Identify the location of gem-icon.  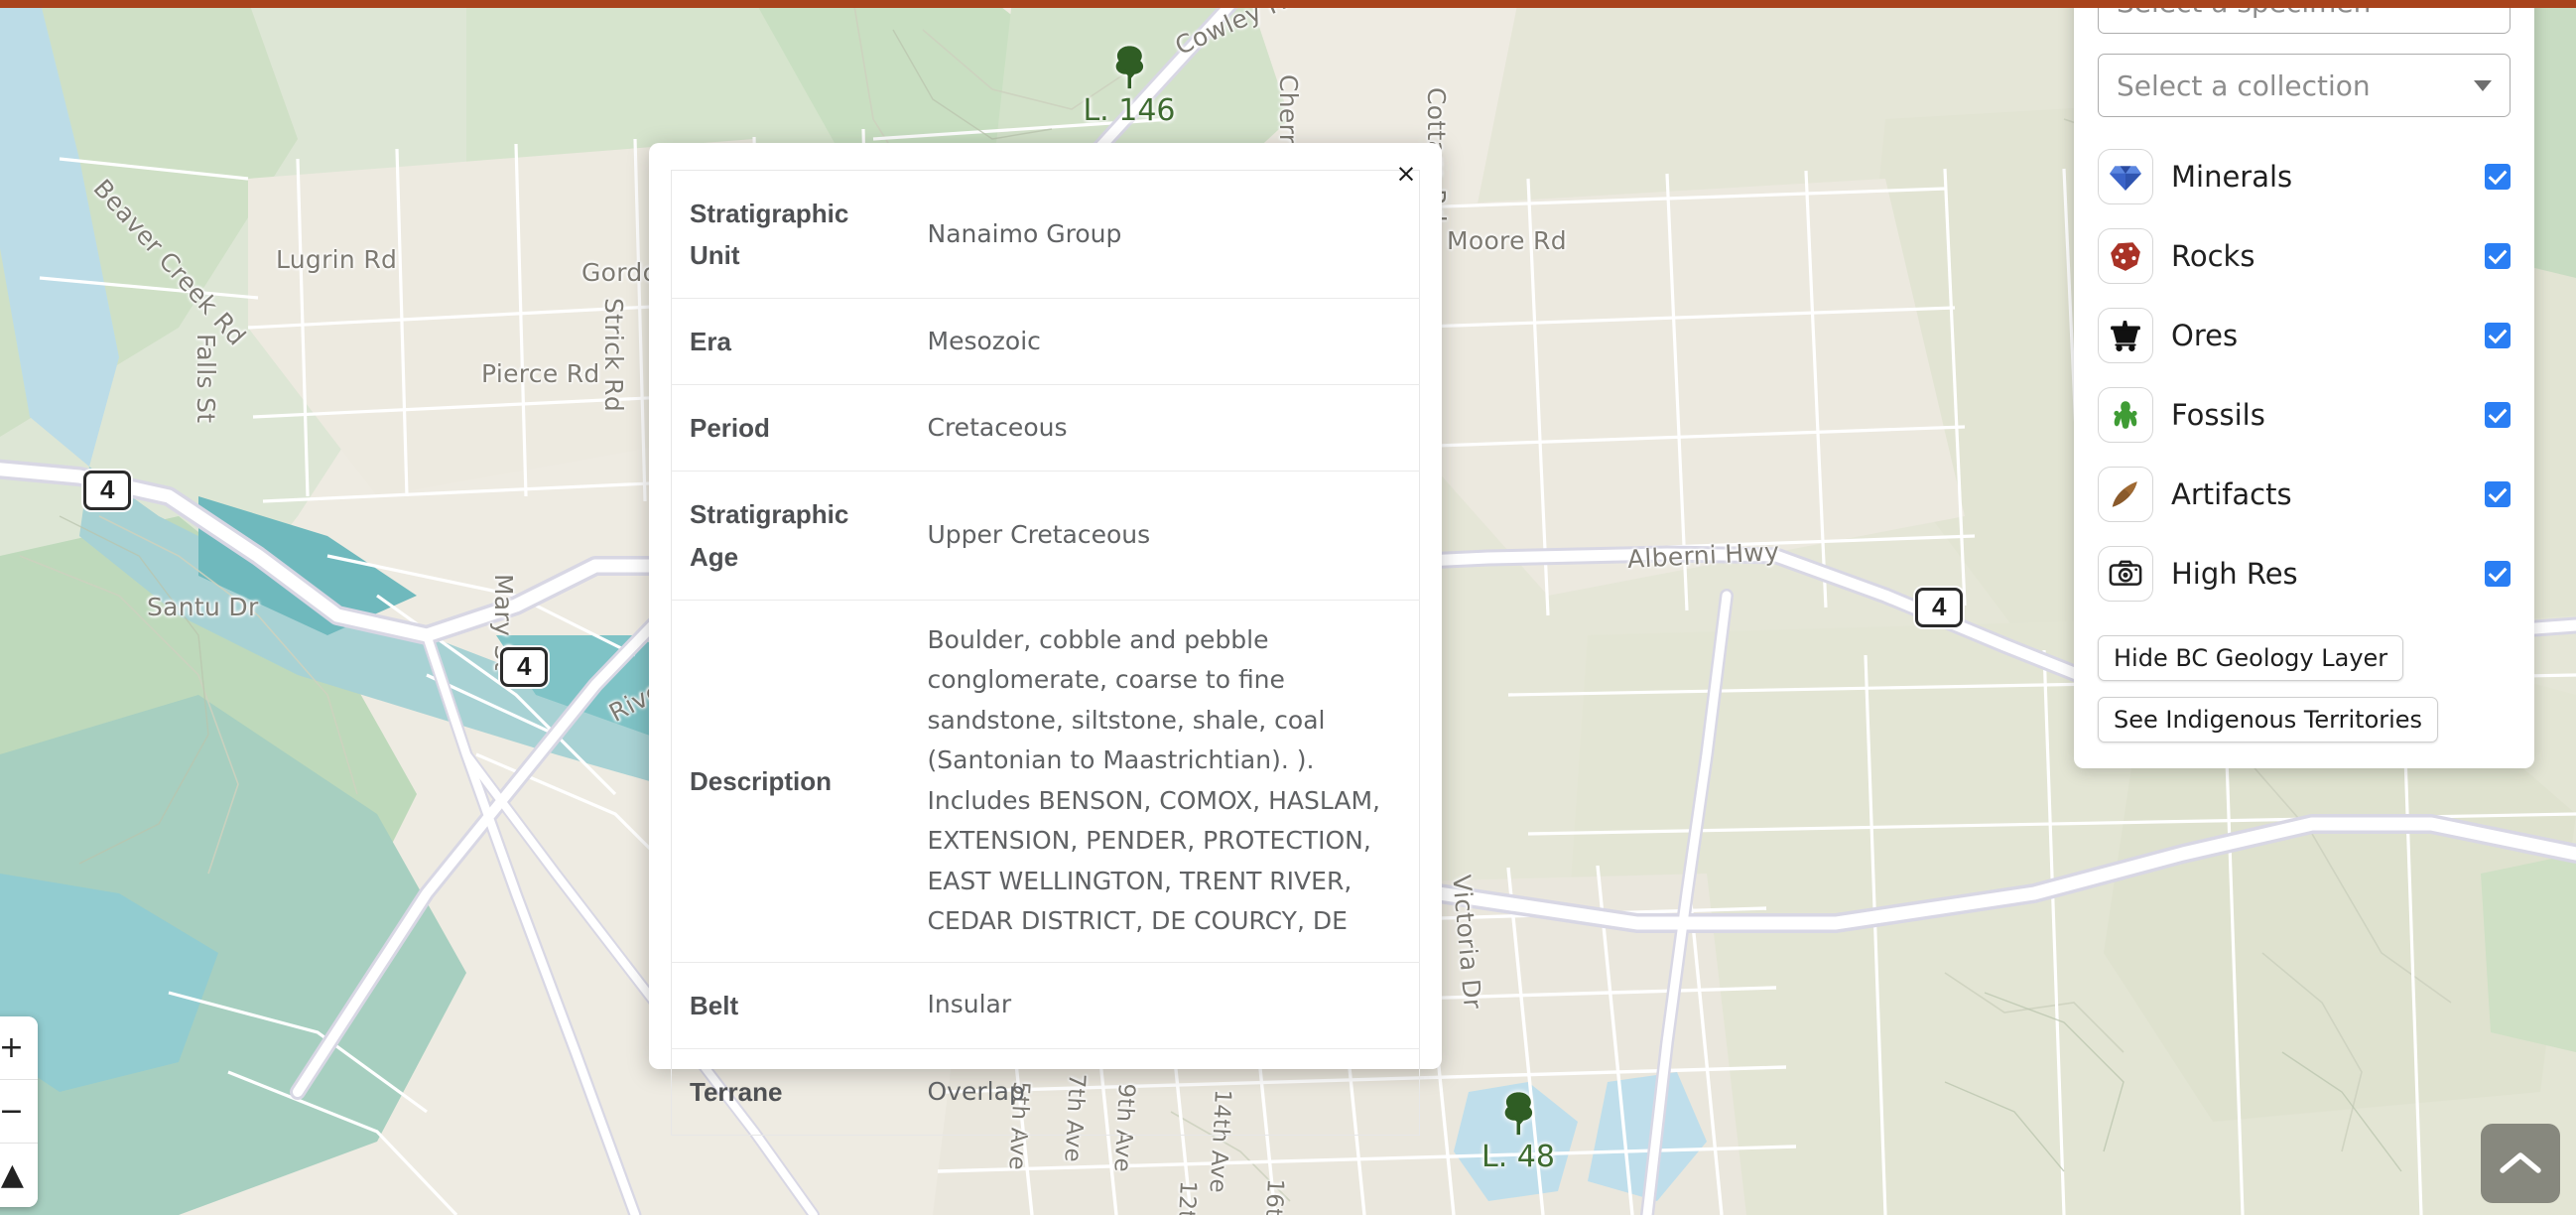
(2126, 176).